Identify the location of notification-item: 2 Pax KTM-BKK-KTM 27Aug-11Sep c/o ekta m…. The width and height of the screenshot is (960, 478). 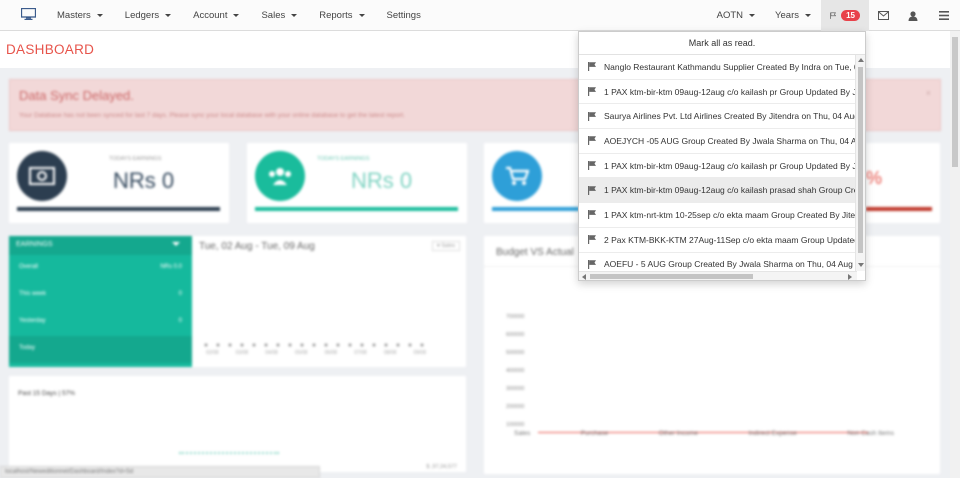
(718, 240).